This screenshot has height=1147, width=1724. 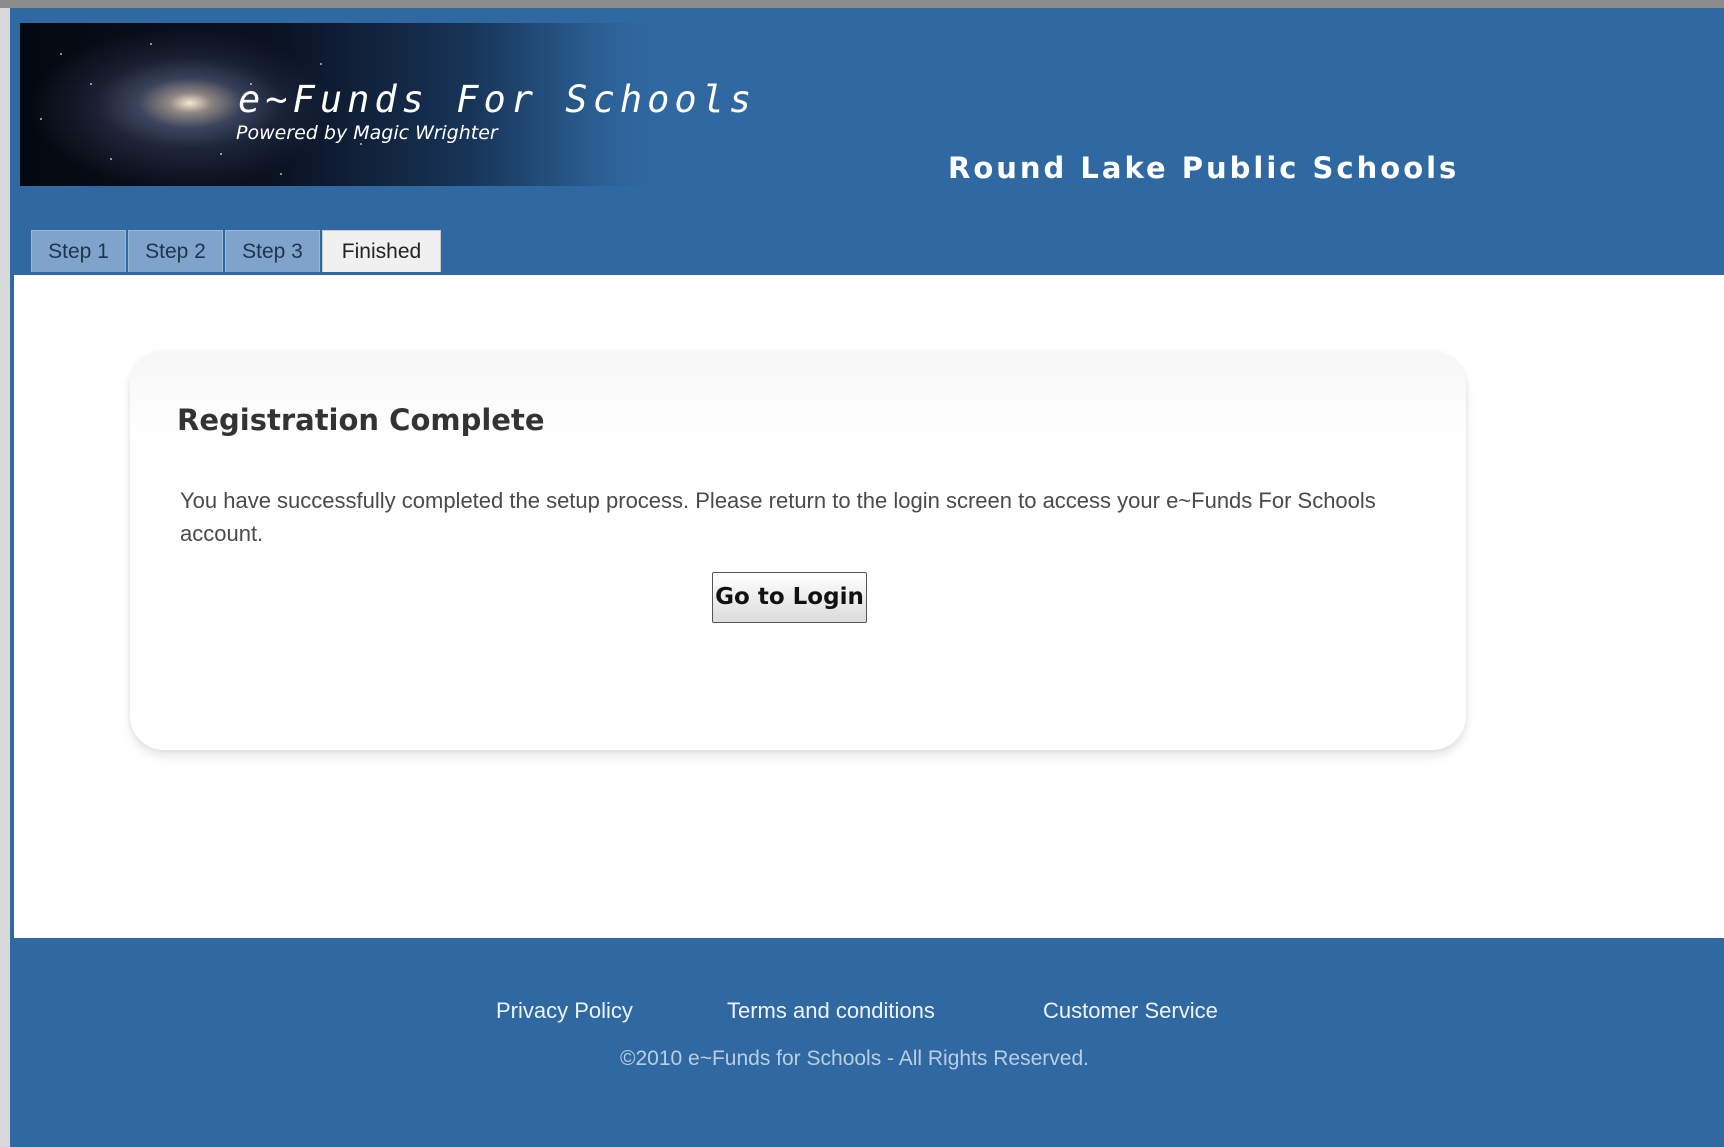 What do you see at coordinates (272, 251) in the screenshot?
I see `tab-step-3: Step 3` at bounding box center [272, 251].